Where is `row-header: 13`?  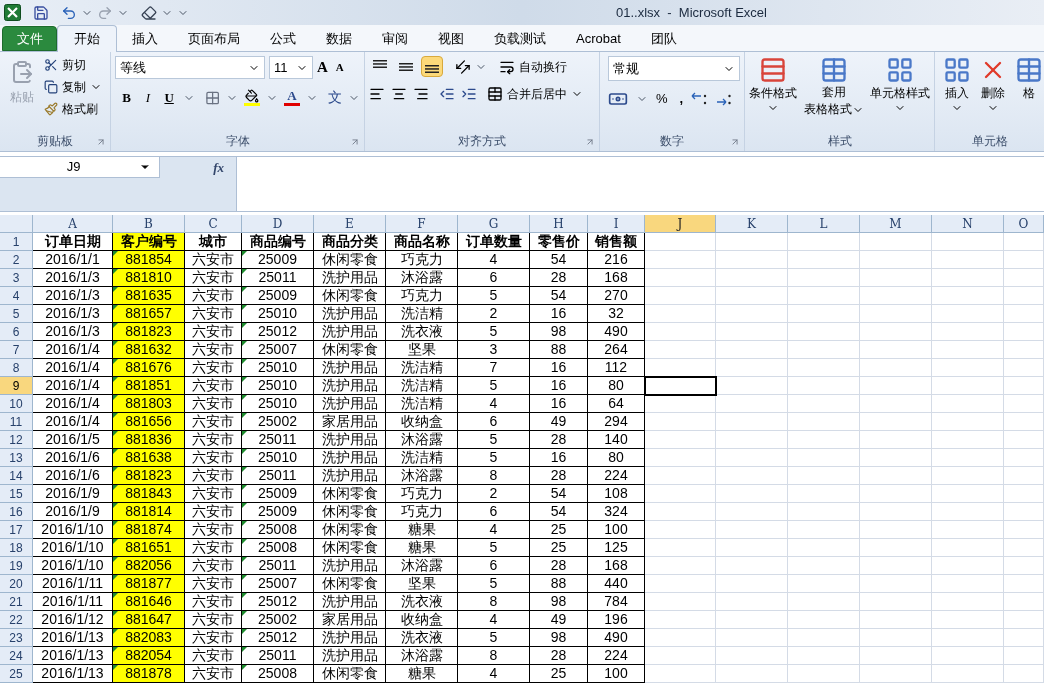 row-header: 13 is located at coordinates (16, 458).